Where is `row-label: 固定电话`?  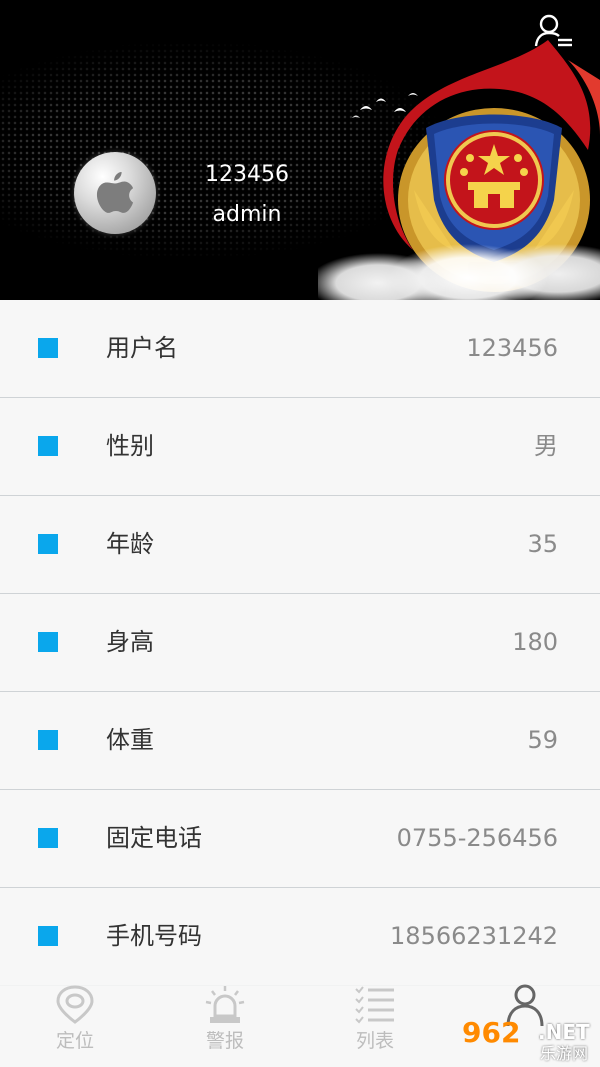
row-label: 固定电话 is located at coordinates (154, 838).